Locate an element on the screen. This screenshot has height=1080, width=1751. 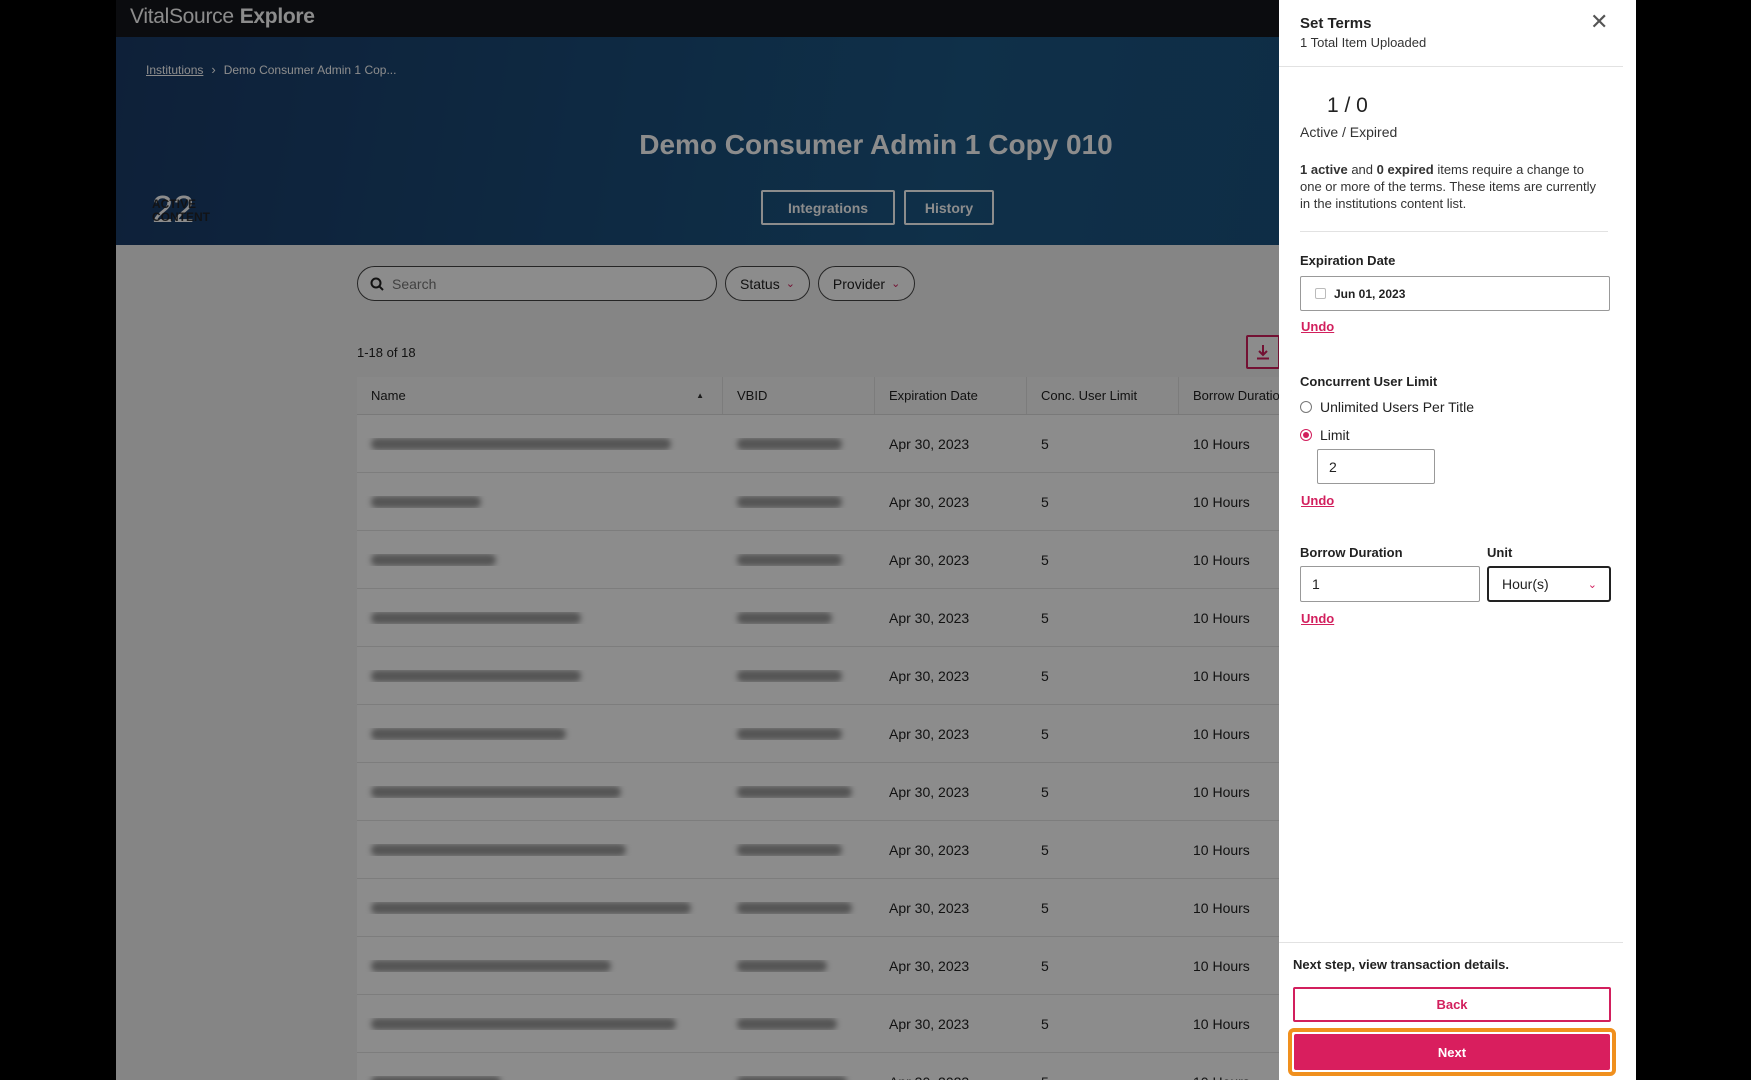
undo-borrow-link: Undo is located at coordinates (1317, 618).